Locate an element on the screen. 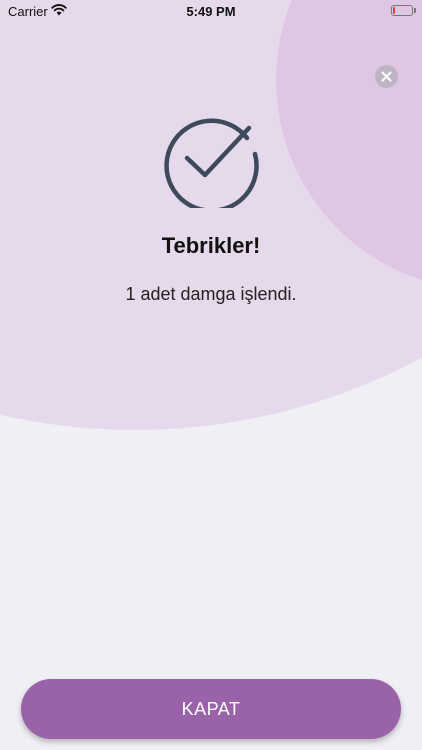 This screenshot has height=750, width=422. dialog-message: 1 adet damga işlendi. is located at coordinates (211, 294).